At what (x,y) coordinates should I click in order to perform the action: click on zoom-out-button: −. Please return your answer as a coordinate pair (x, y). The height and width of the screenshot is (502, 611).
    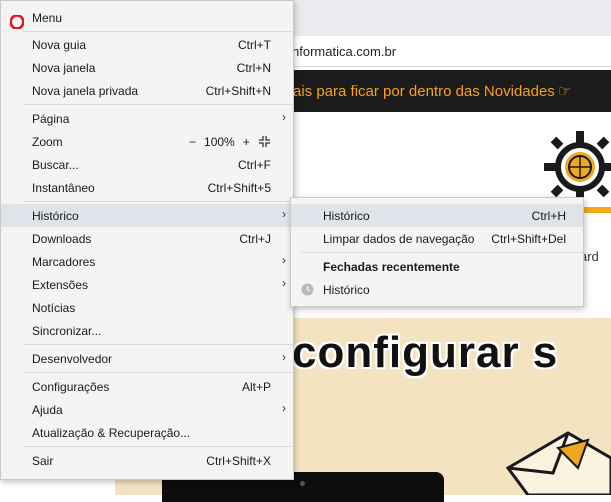
    Looking at the image, I should click on (192, 142).